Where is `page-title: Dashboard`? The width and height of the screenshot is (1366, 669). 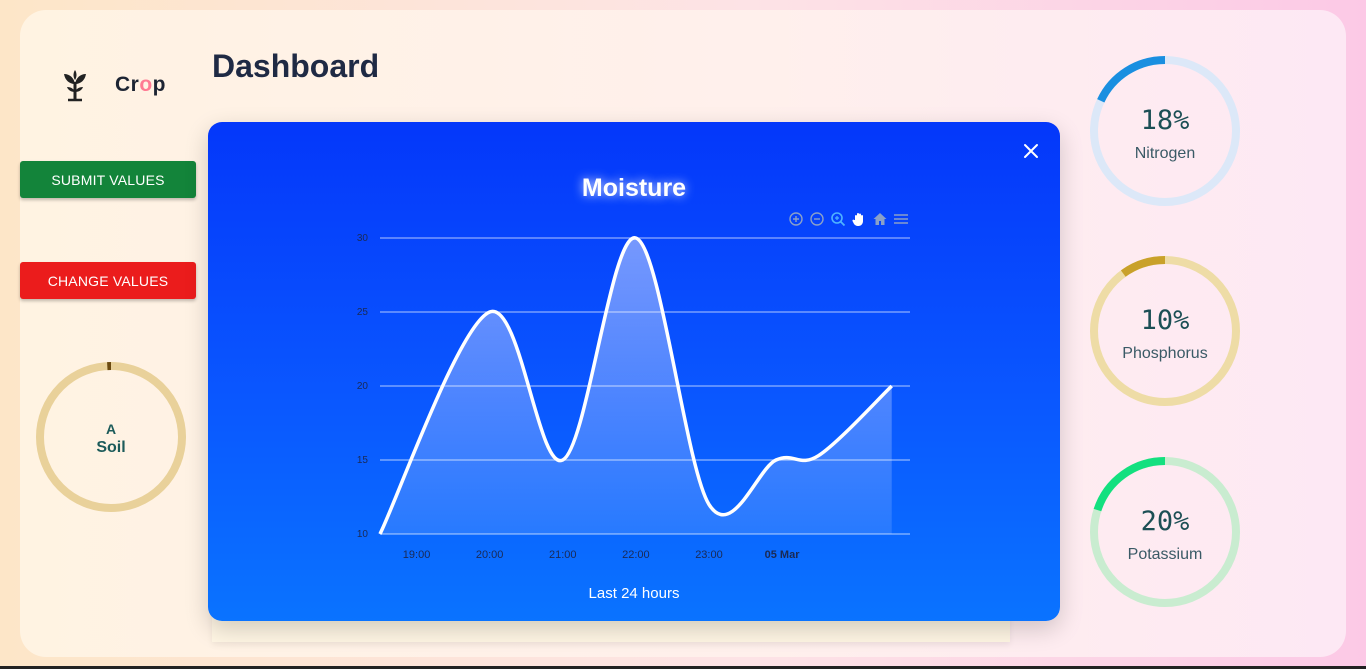 page-title: Dashboard is located at coordinates (296, 66).